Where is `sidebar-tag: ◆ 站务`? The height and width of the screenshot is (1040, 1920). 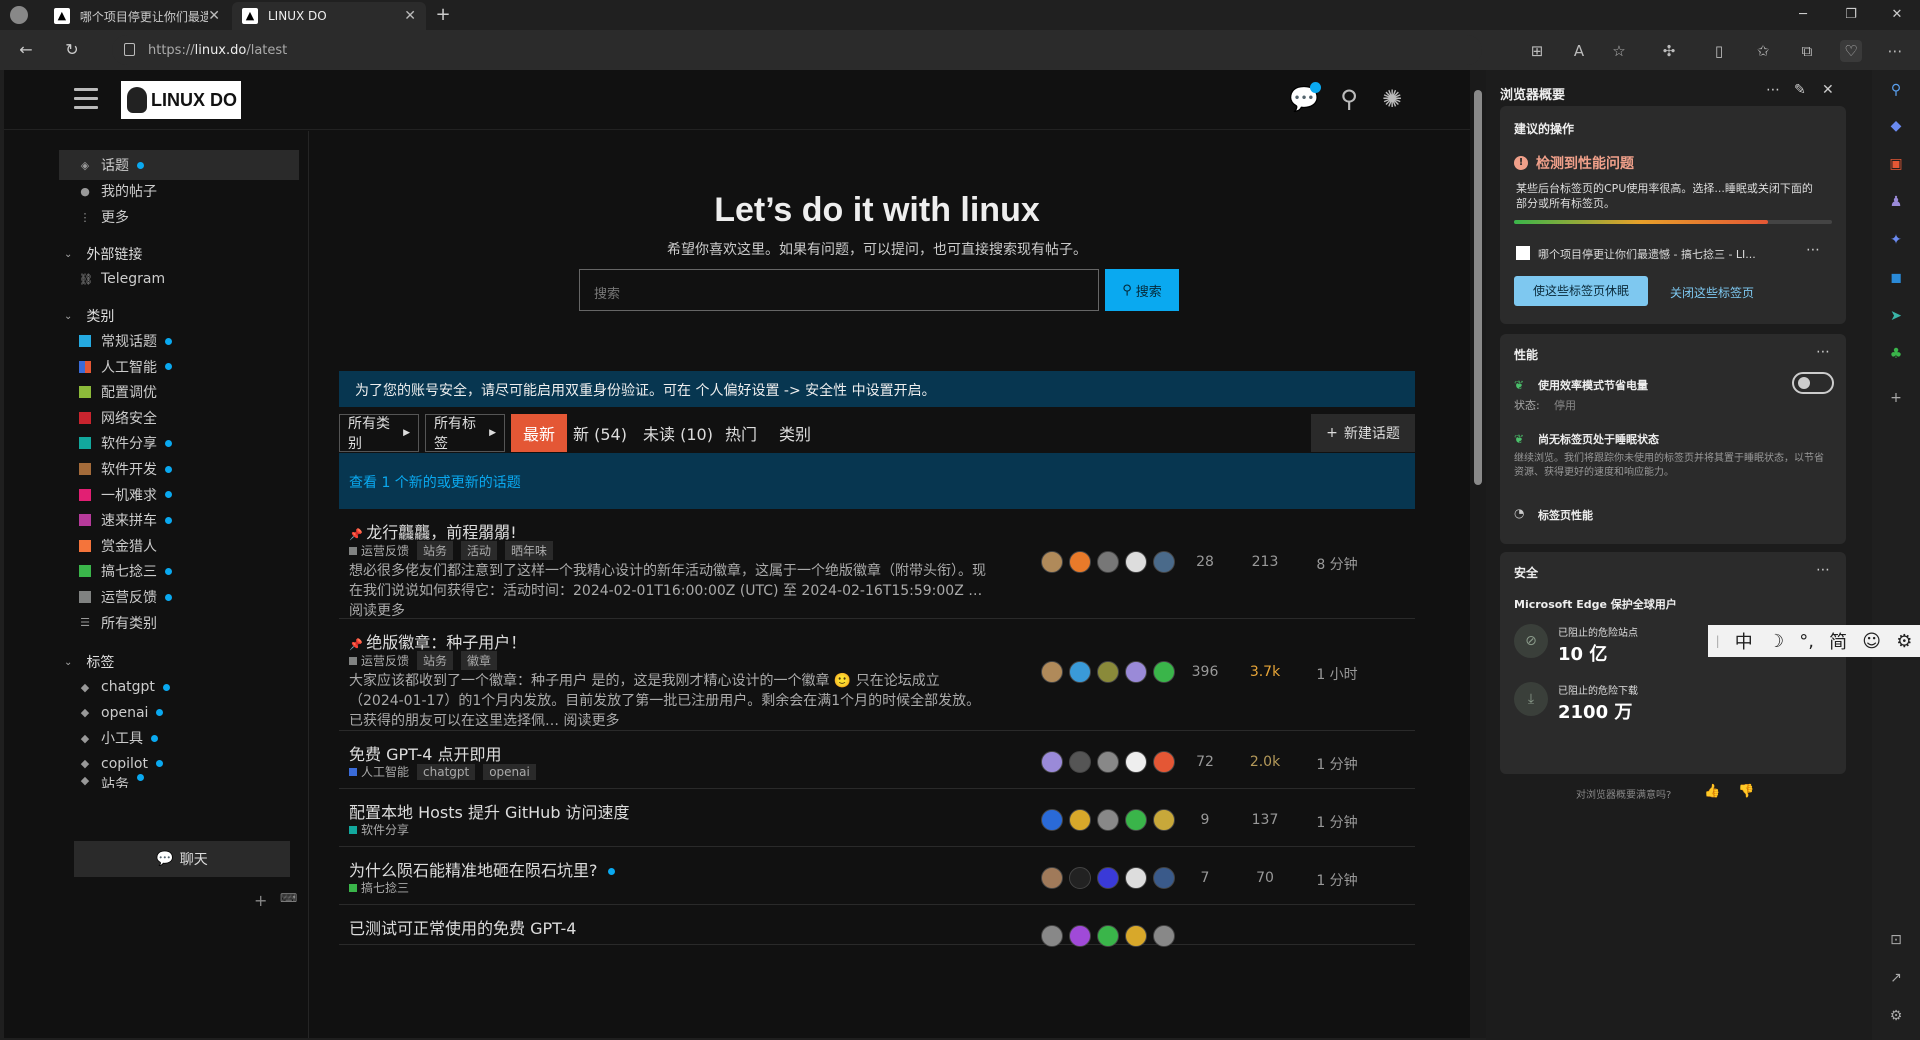 sidebar-tag: ◆ 站务 is located at coordinates (179, 781).